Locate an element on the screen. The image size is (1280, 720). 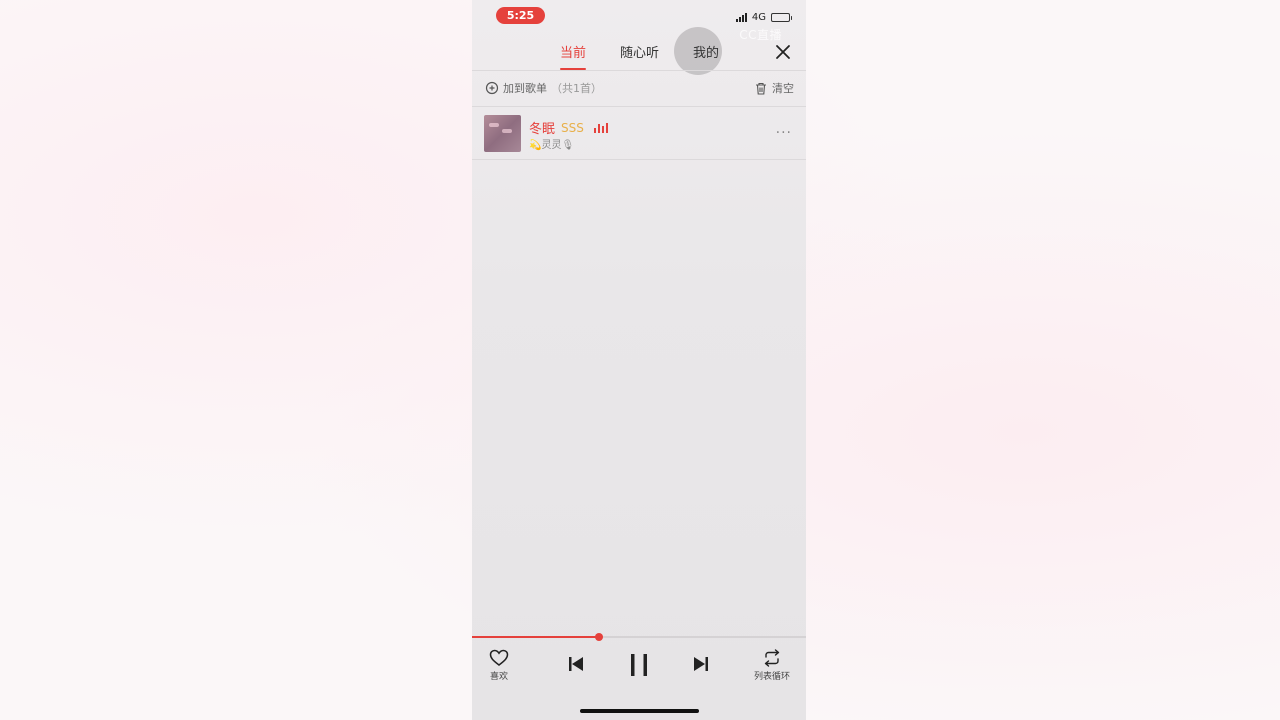
song-artist: 💫灵灵🎙 is located at coordinates (552, 145).